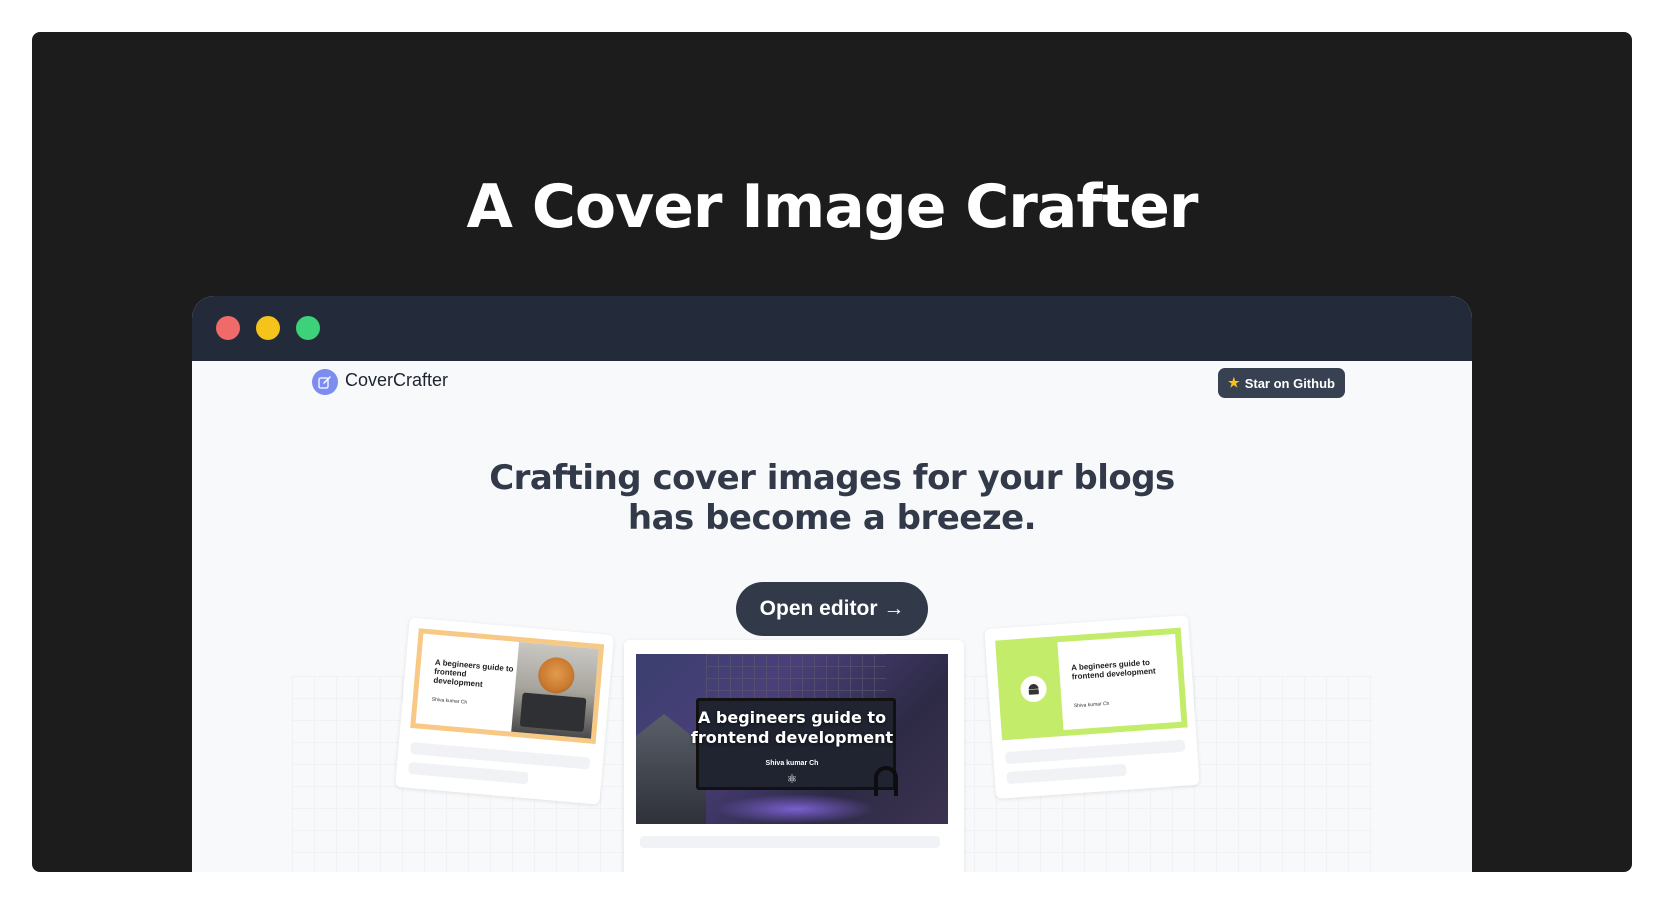 Image resolution: width=1664 pixels, height=904 pixels. What do you see at coordinates (832, 207) in the screenshot?
I see `banner-title: A Cover Image Crafter` at bounding box center [832, 207].